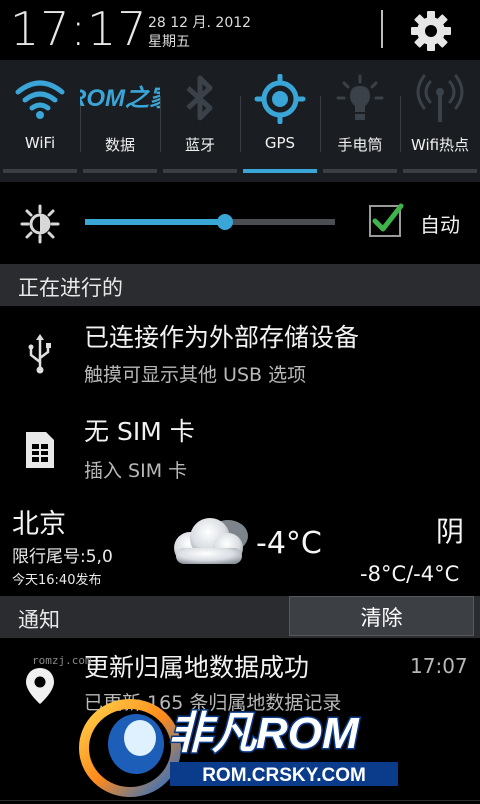  Describe the element at coordinates (155, 222) in the screenshot. I see `brightness-slider-fill` at that location.